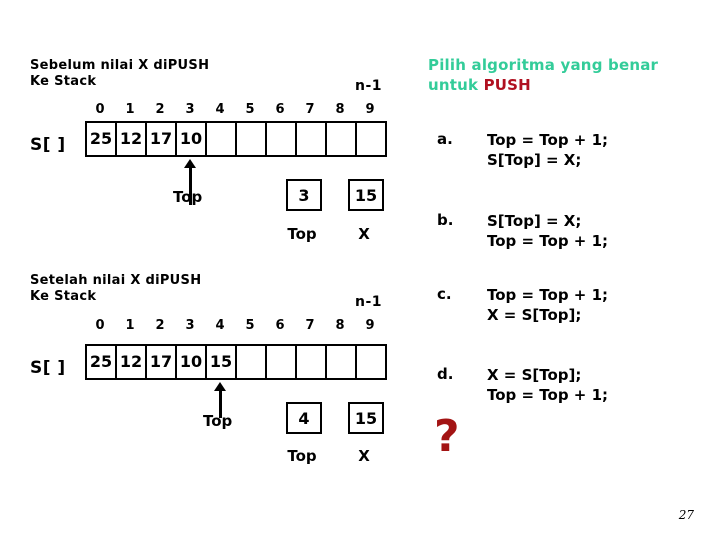 Image resolution: width=720 pixels, height=540 pixels. Describe the element at coordinates (456, 85) in the screenshot. I see `question-heading-line2: untuk` at that location.